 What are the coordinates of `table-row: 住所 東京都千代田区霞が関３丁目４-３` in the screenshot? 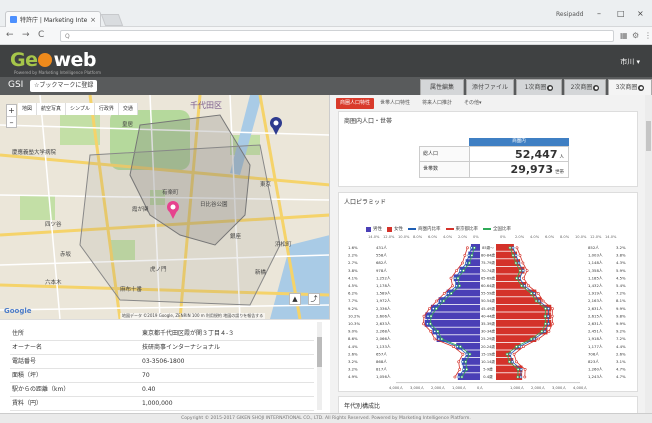 It's located at (162, 334).